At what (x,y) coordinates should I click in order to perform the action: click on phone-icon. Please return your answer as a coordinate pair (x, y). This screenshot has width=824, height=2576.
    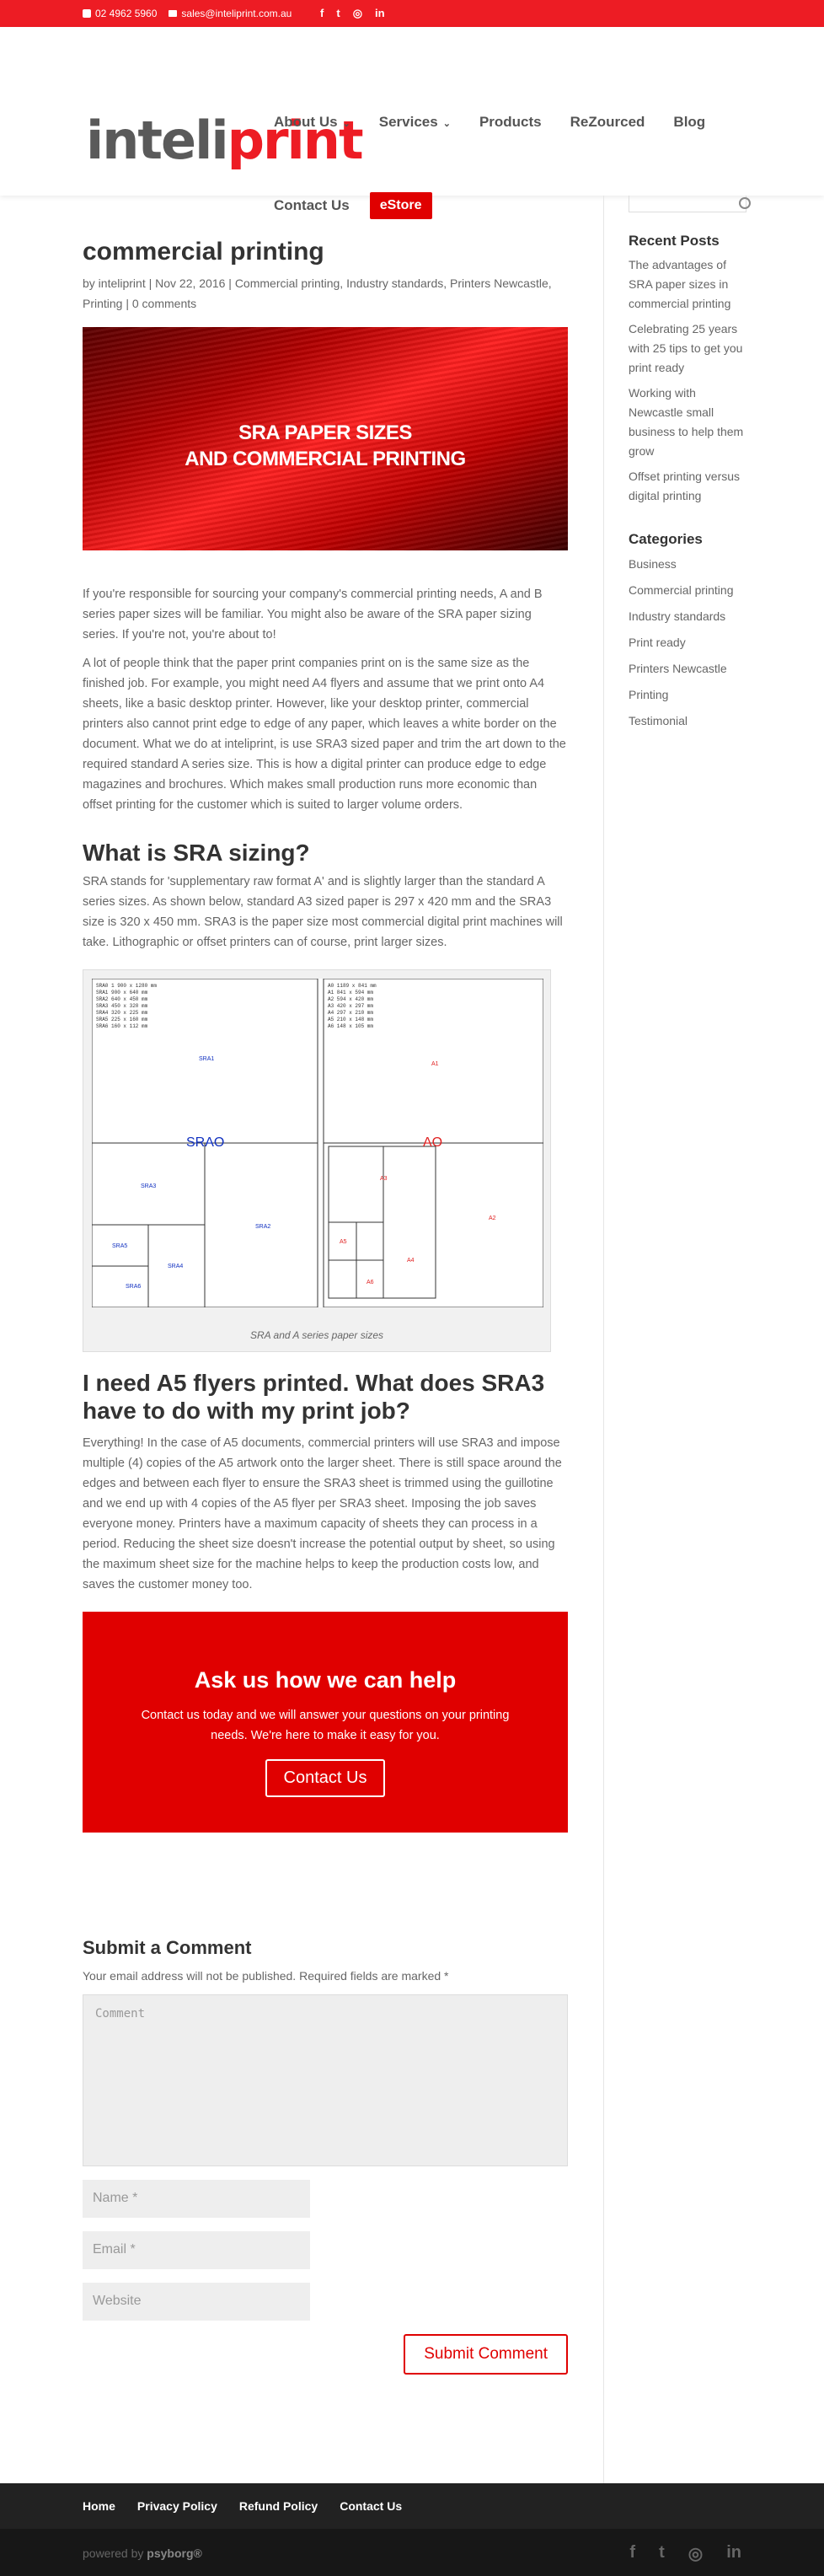
    Looking at the image, I should click on (87, 13).